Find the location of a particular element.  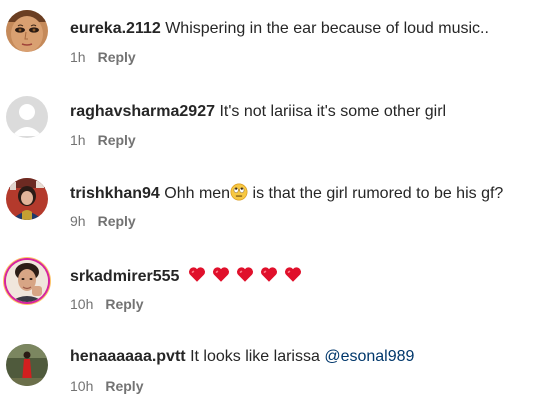

man-photo-avatar-icon is located at coordinates (27, 281).